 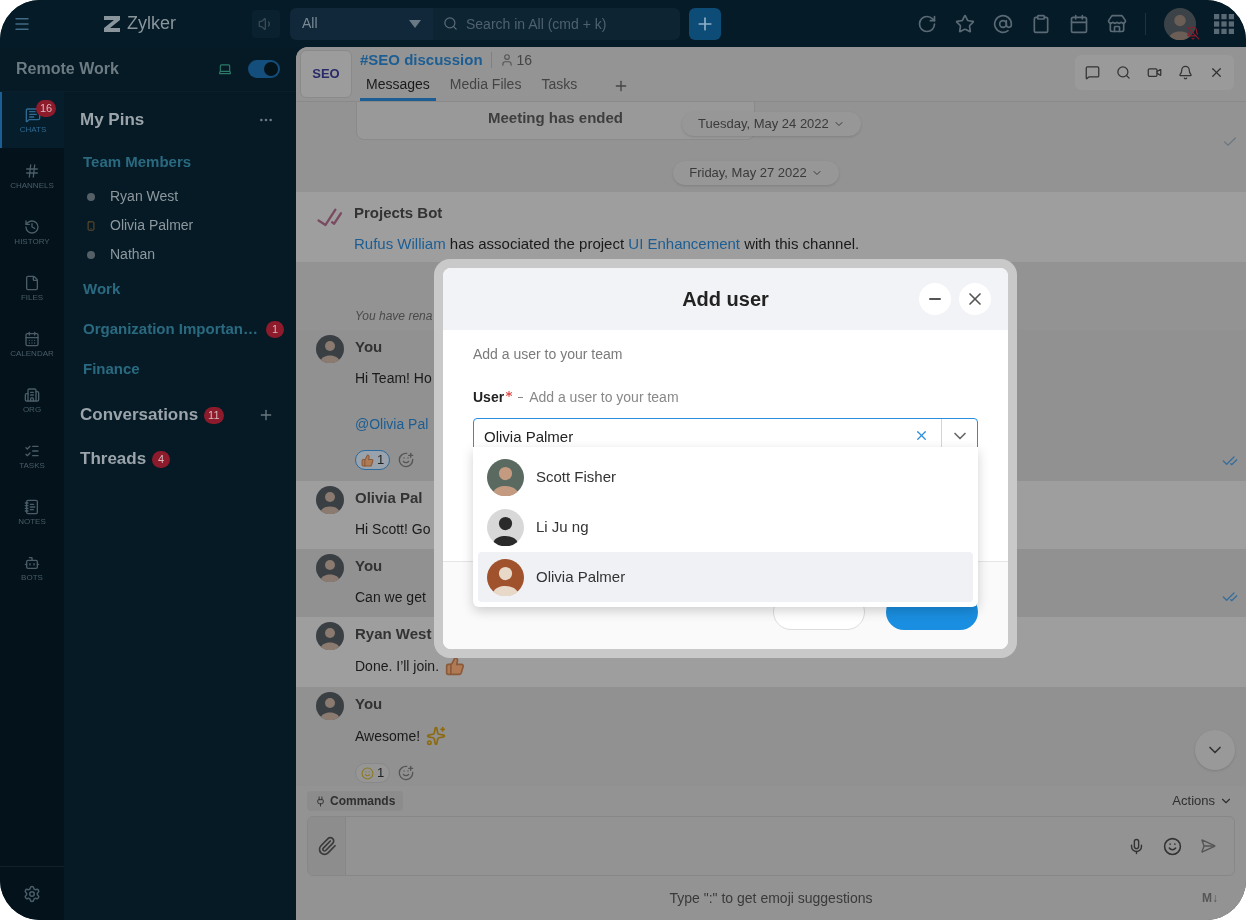 What do you see at coordinates (32, 344) in the screenshot?
I see `rail-tab: CALENDAR` at bounding box center [32, 344].